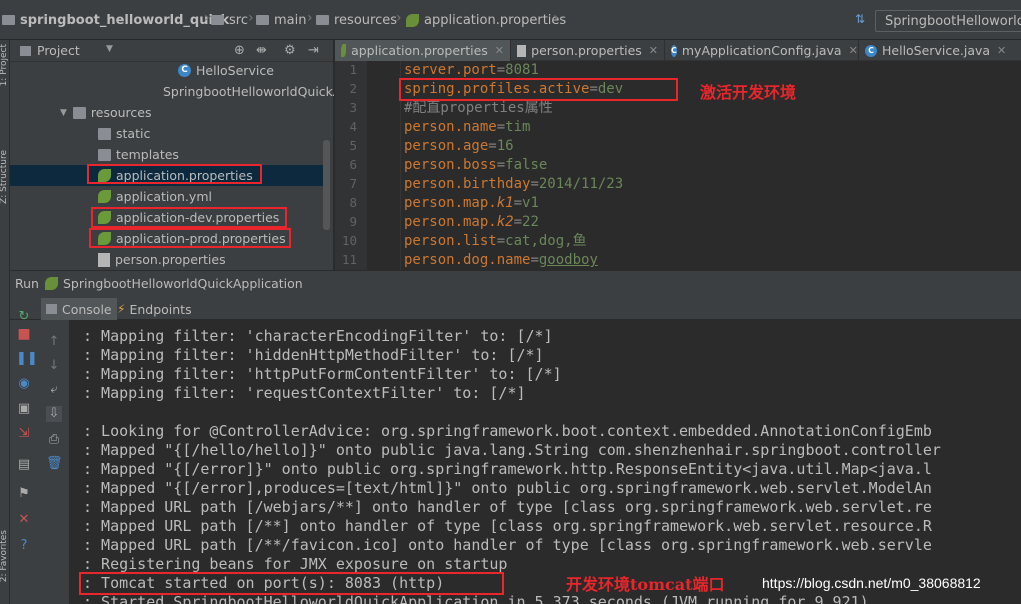 The width and height of the screenshot is (1021, 604). Describe the element at coordinates (349, 240) in the screenshot. I see `line-number: 10` at that location.